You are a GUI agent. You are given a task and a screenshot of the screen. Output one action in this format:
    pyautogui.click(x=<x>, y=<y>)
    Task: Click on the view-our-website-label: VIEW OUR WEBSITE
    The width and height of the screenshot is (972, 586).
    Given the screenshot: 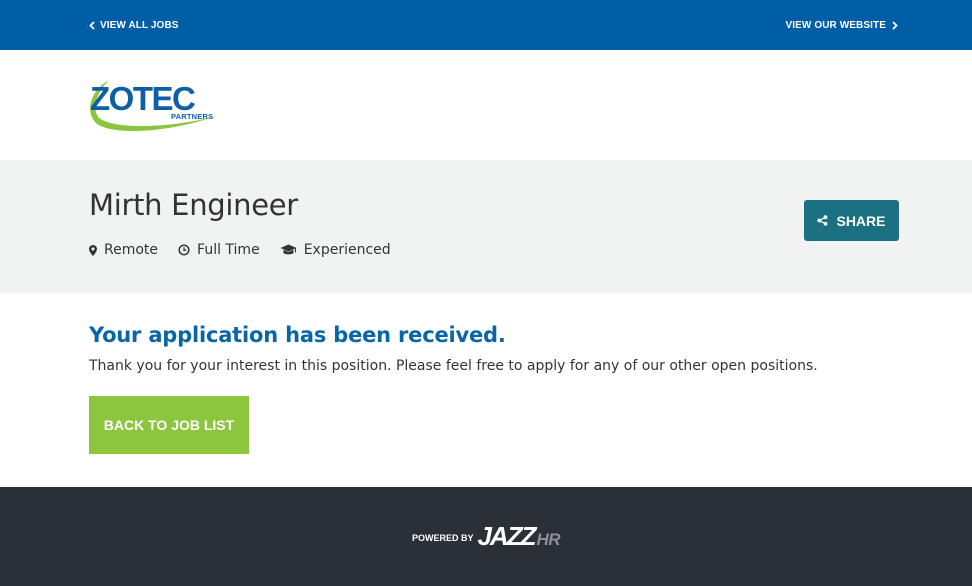 What is the action you would take?
    pyautogui.click(x=835, y=25)
    